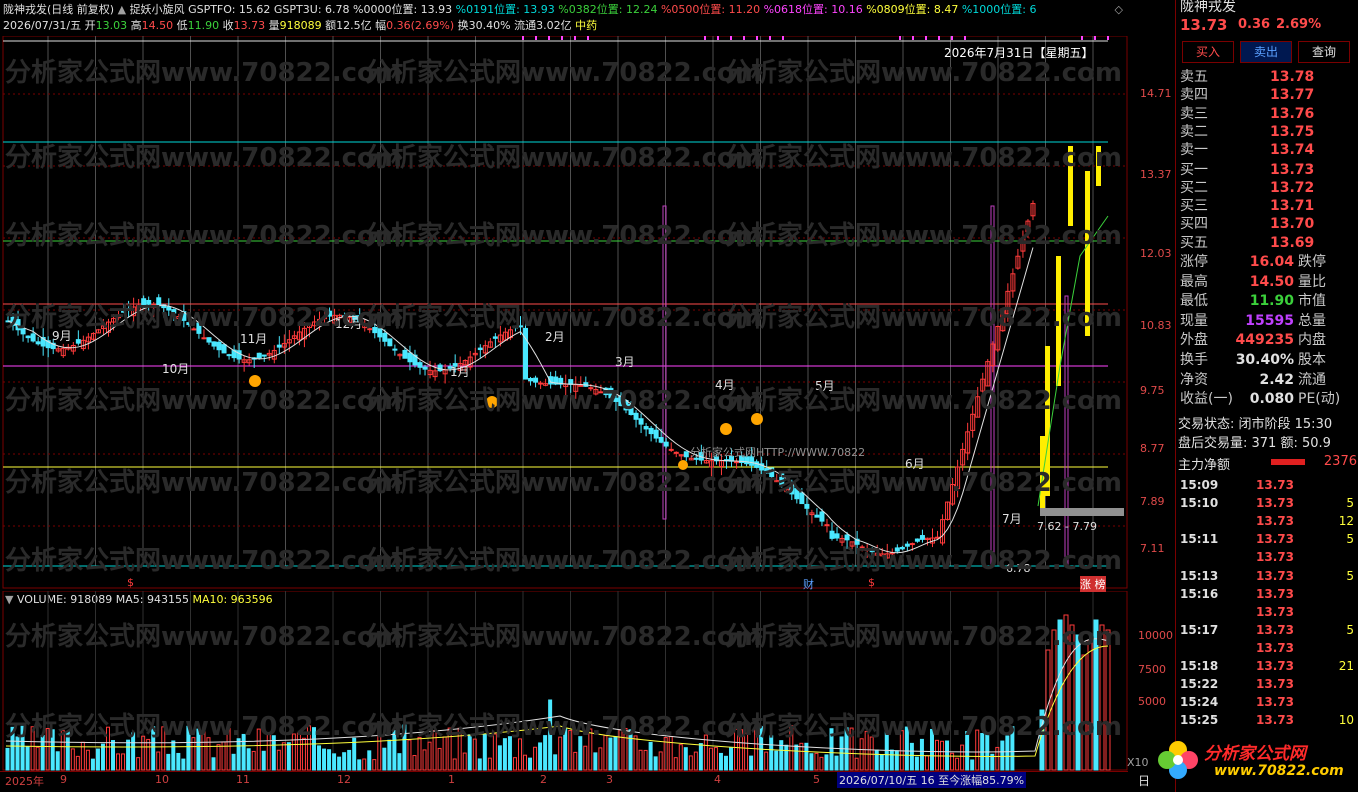  Describe the element at coordinates (1268, 188) in the screenshot. I see `orderbook-row: 买二 13.72` at that location.